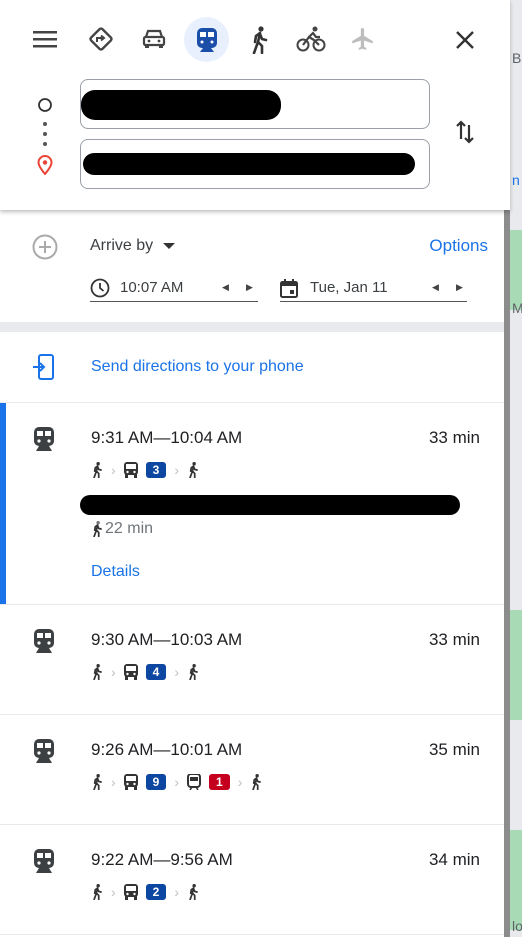 The image size is (522, 937). Describe the element at coordinates (156, 470) in the screenshot. I see `line-badge: 3` at that location.